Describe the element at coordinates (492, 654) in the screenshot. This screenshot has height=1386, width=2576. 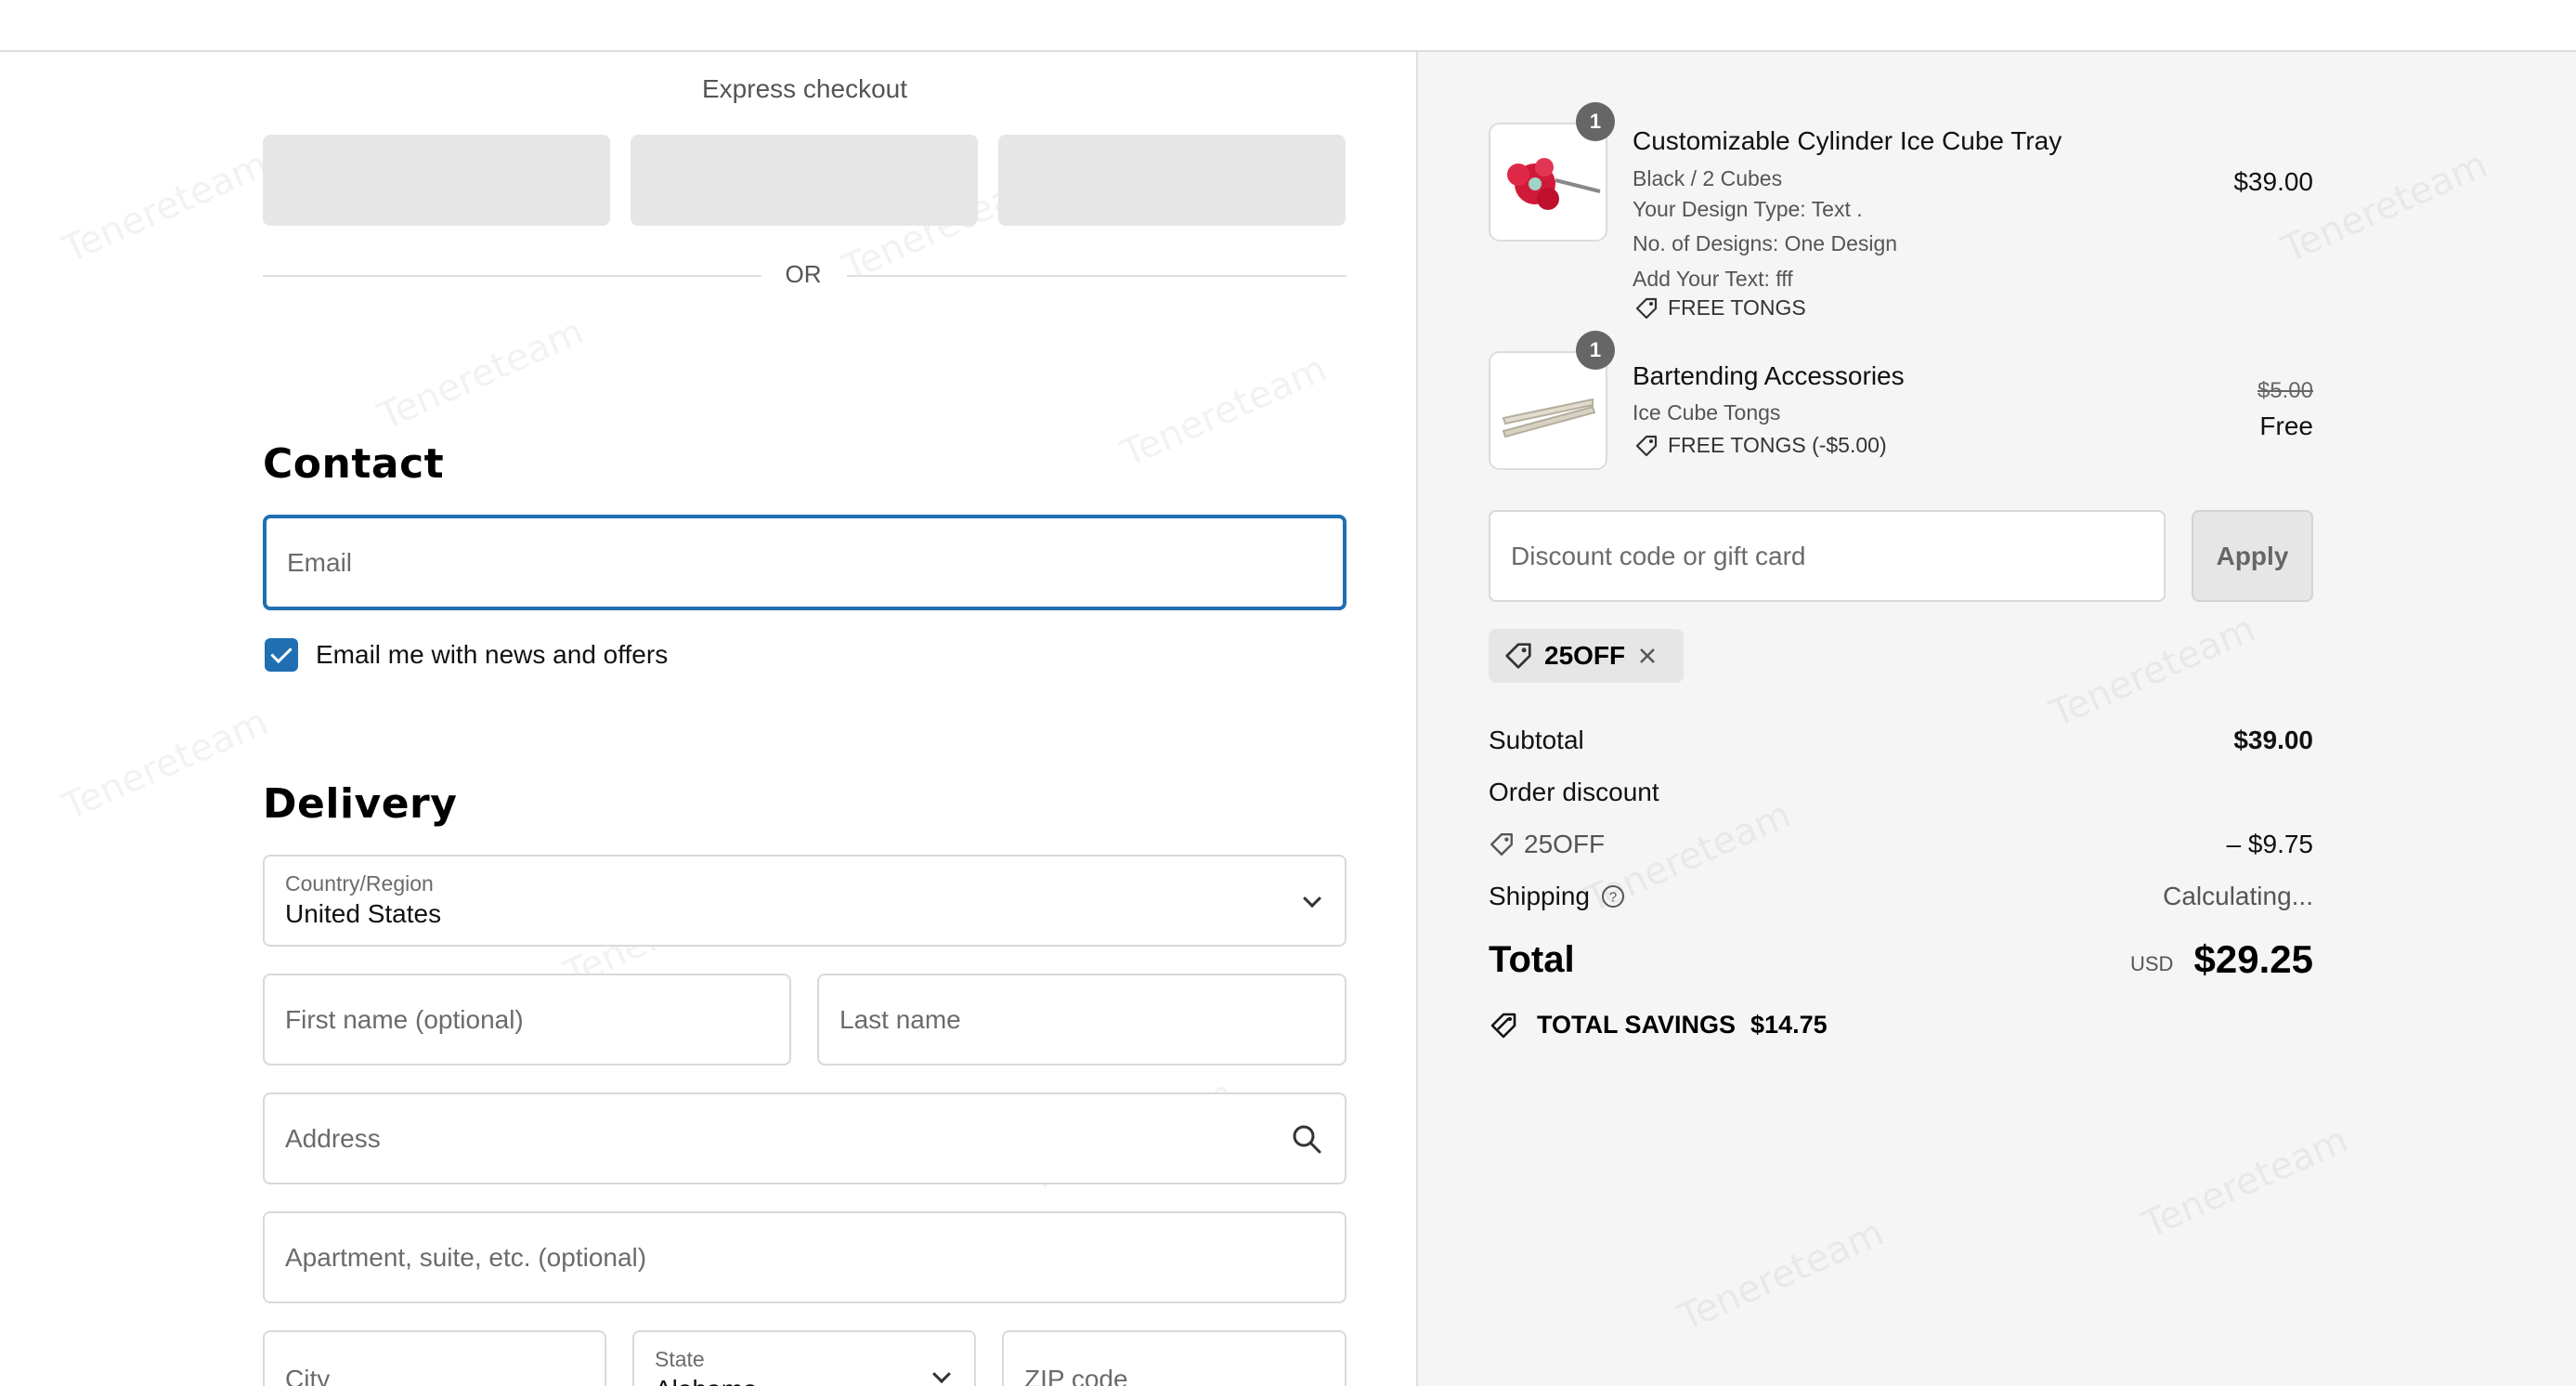
I see `newsletter-label: Email me with news and offers` at that location.